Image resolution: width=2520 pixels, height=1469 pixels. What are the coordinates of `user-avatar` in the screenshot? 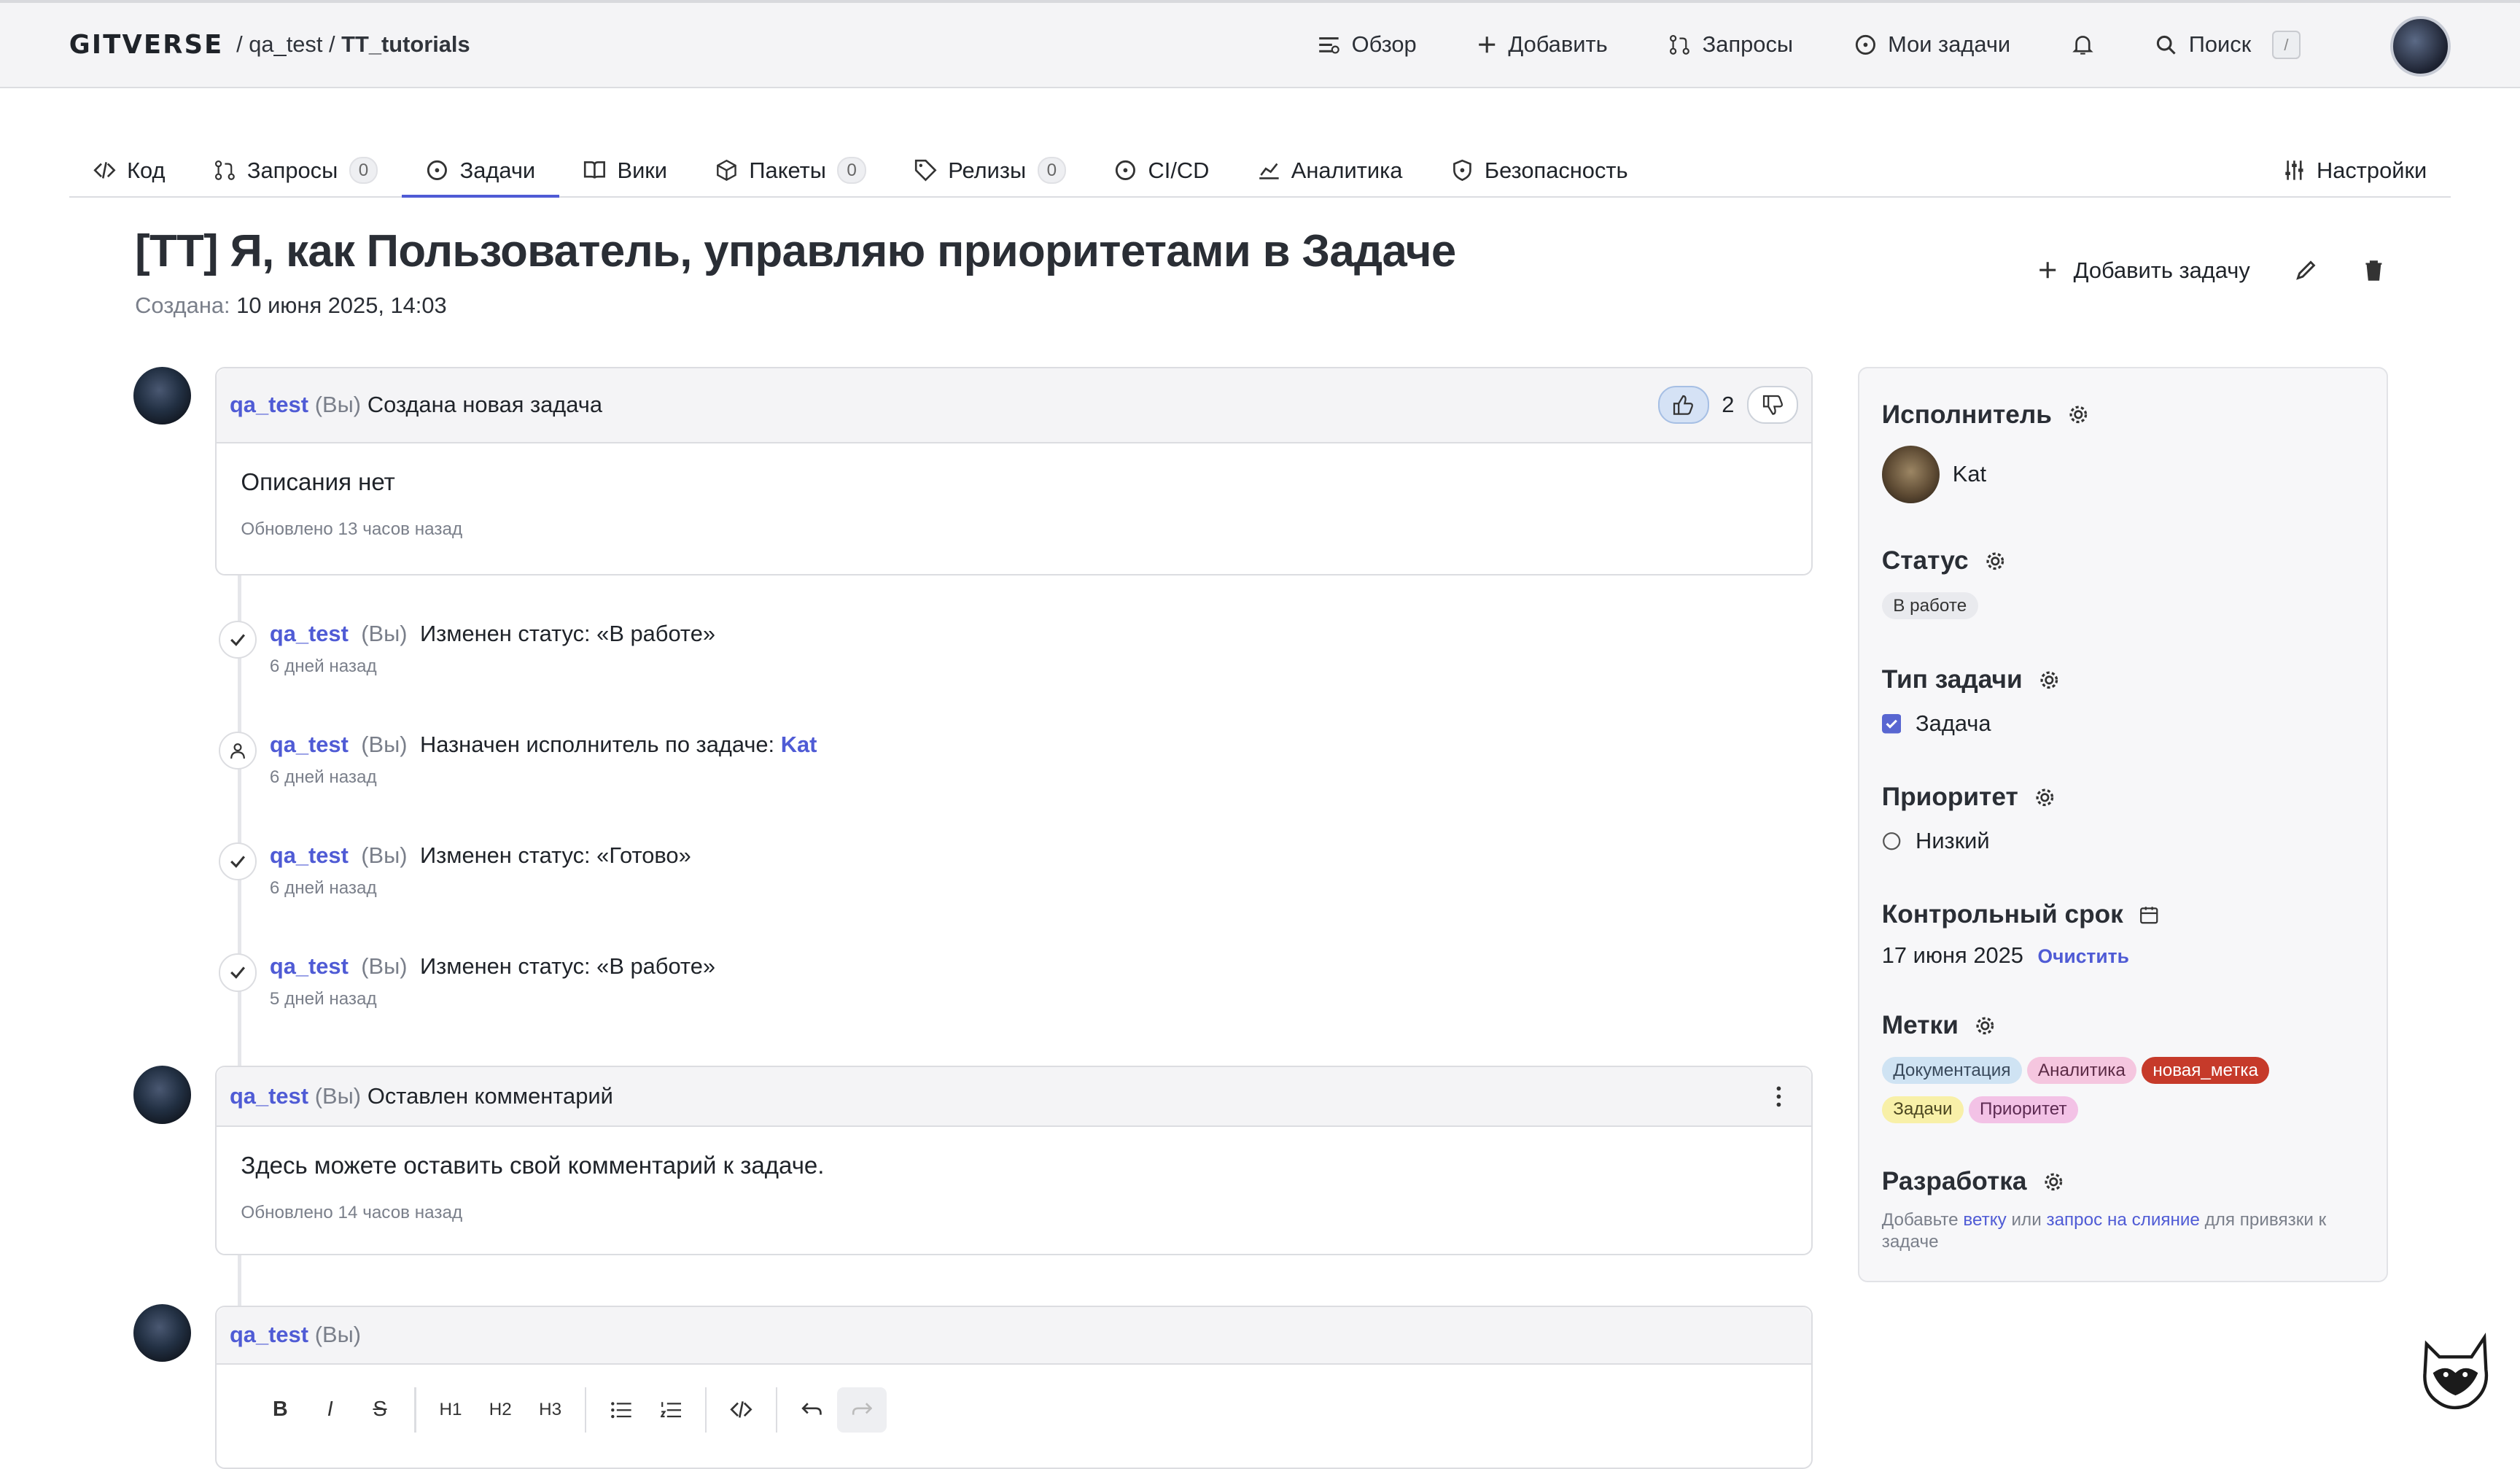 It's located at (2420, 46).